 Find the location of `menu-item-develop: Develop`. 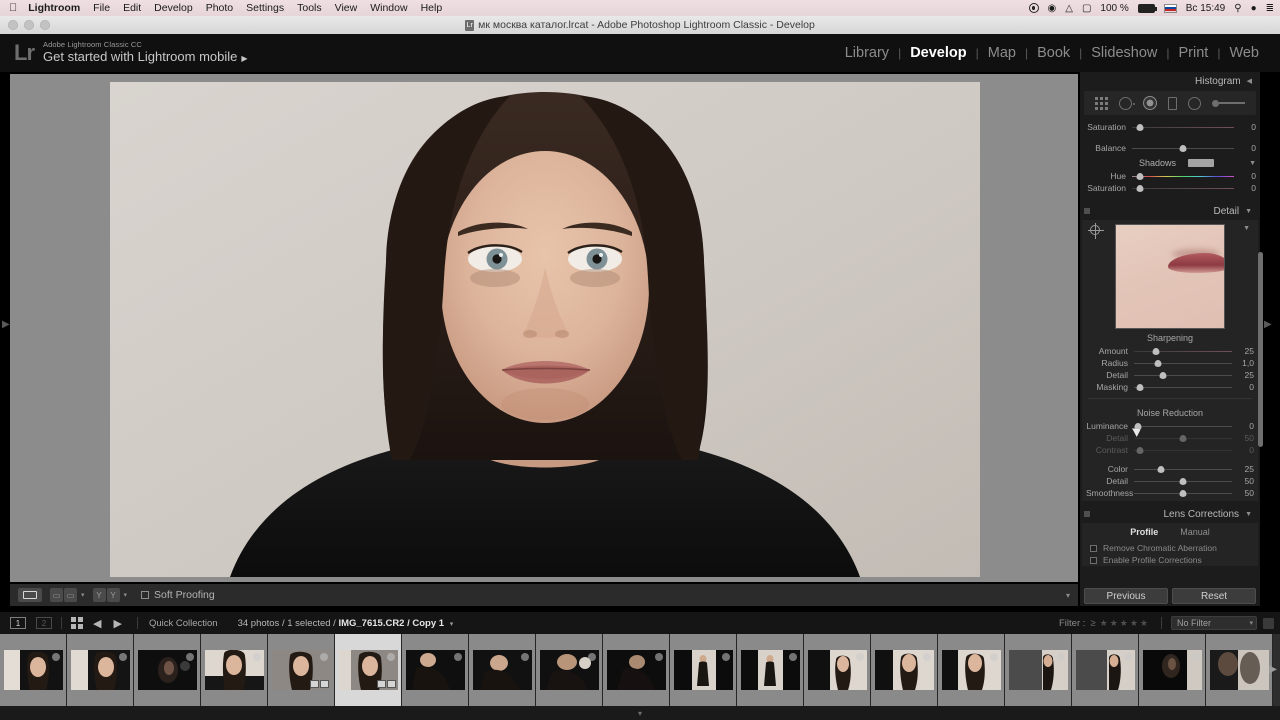

menu-item-develop: Develop is located at coordinates (173, 8).